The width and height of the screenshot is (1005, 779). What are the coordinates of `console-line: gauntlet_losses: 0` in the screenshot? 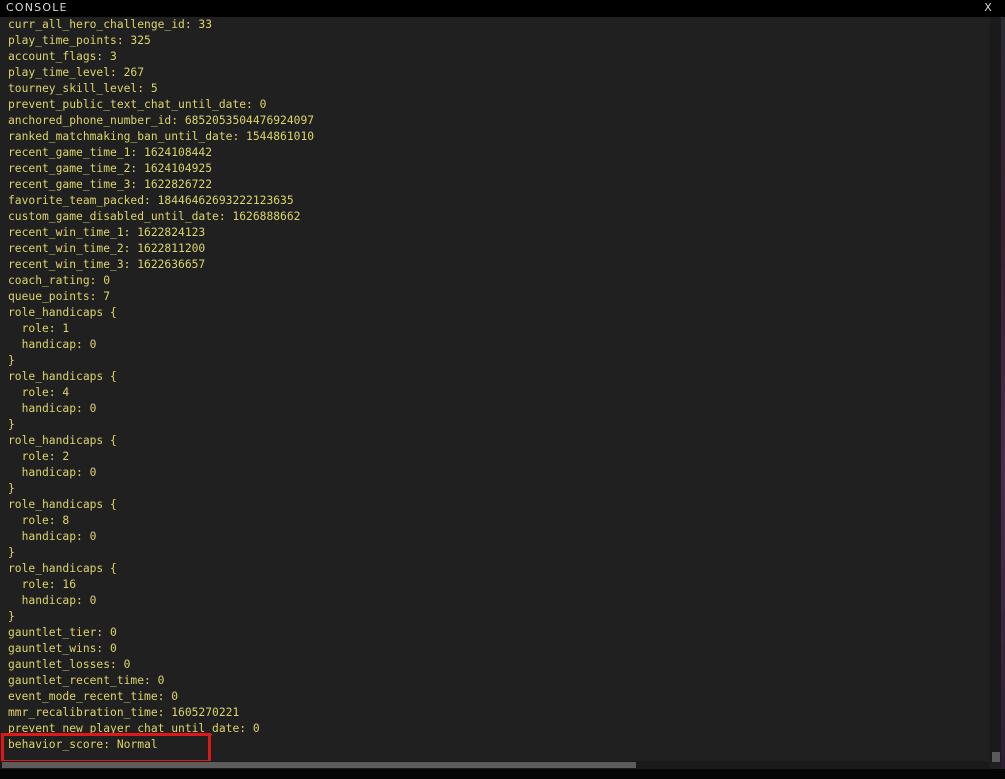 It's located at (69, 664).